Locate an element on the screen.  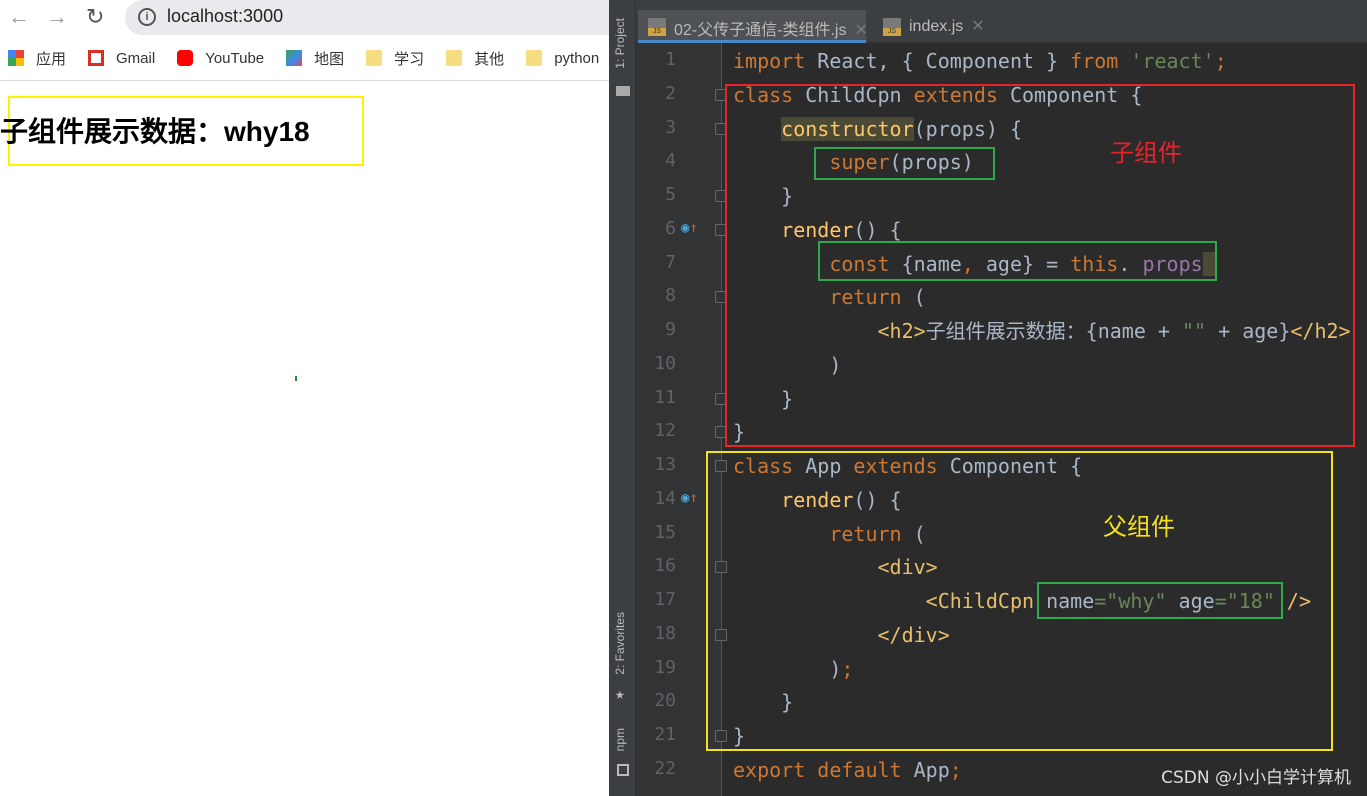
line-number: 18 is located at coordinates (665, 633).